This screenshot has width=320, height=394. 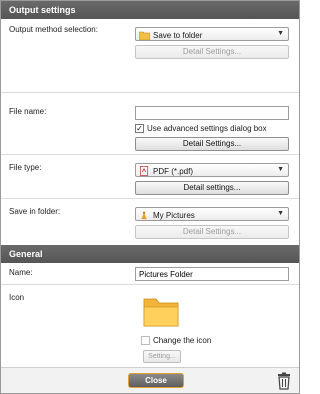 I want to click on change-icon-label: Change the icon, so click(x=182, y=340).